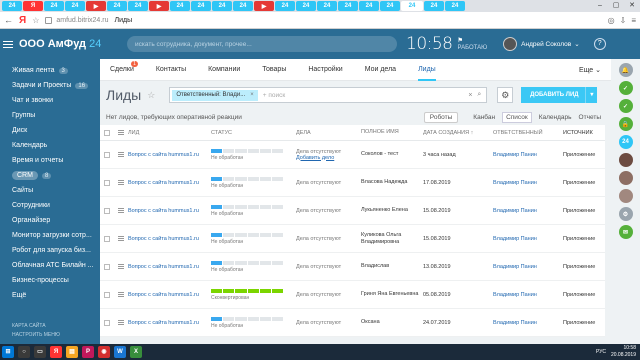 The width and height of the screenshot is (640, 360). What do you see at coordinates (528, 133) in the screenshot?
I see `col-header-responsible: ОТВЕТСТВЕННЫЙ` at bounding box center [528, 133].